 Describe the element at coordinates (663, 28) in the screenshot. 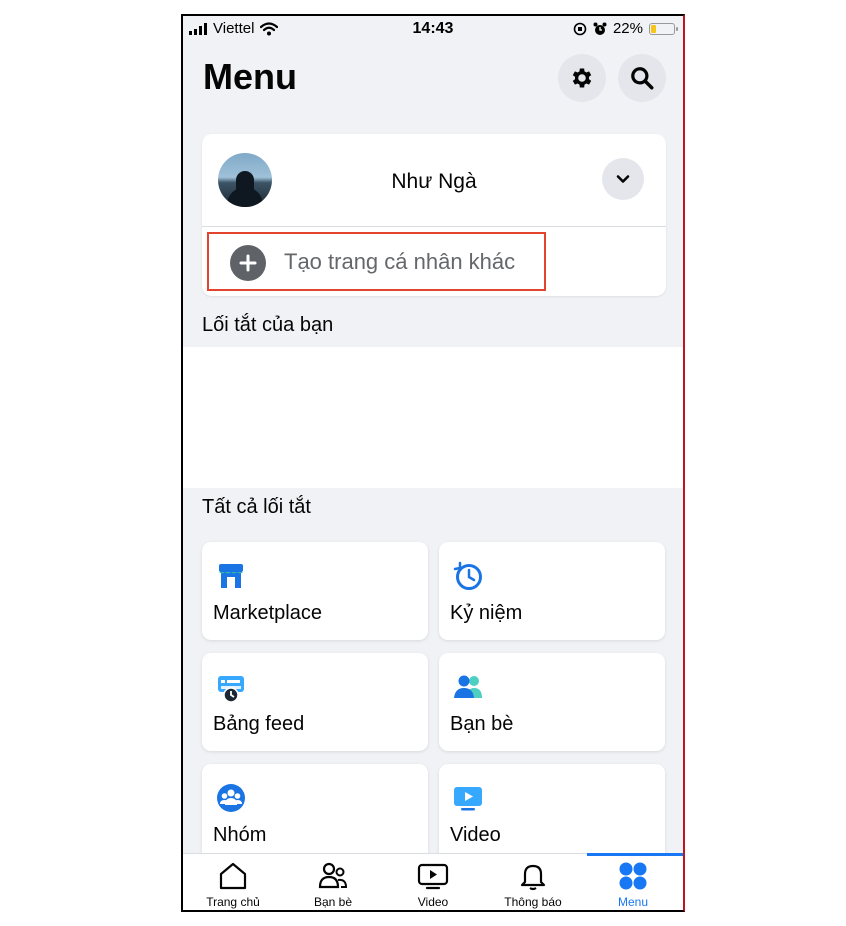

I see `battery-icon` at that location.